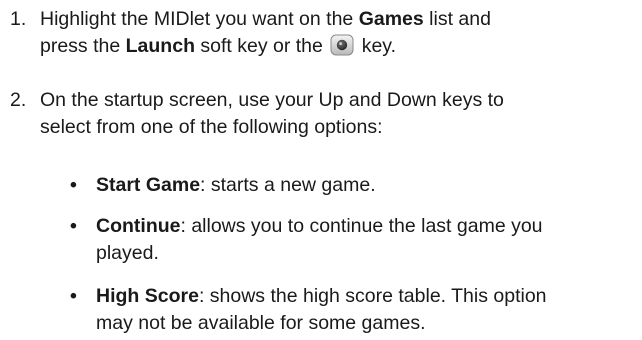  I want to click on option-term: High Score, so click(147, 296).